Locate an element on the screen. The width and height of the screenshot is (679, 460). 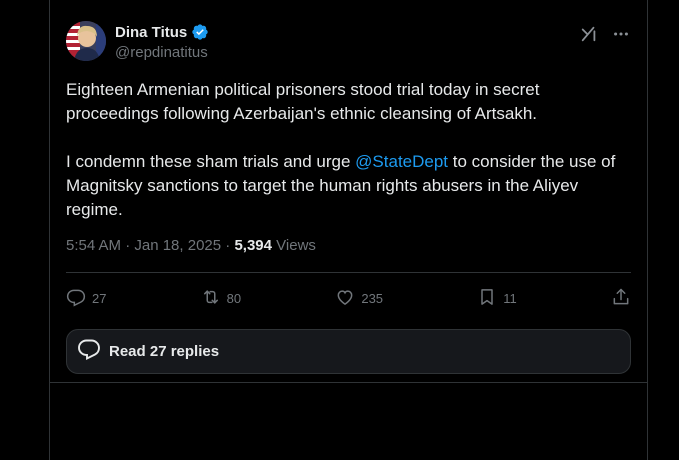
mention-link: @StateDept is located at coordinates (401, 161).